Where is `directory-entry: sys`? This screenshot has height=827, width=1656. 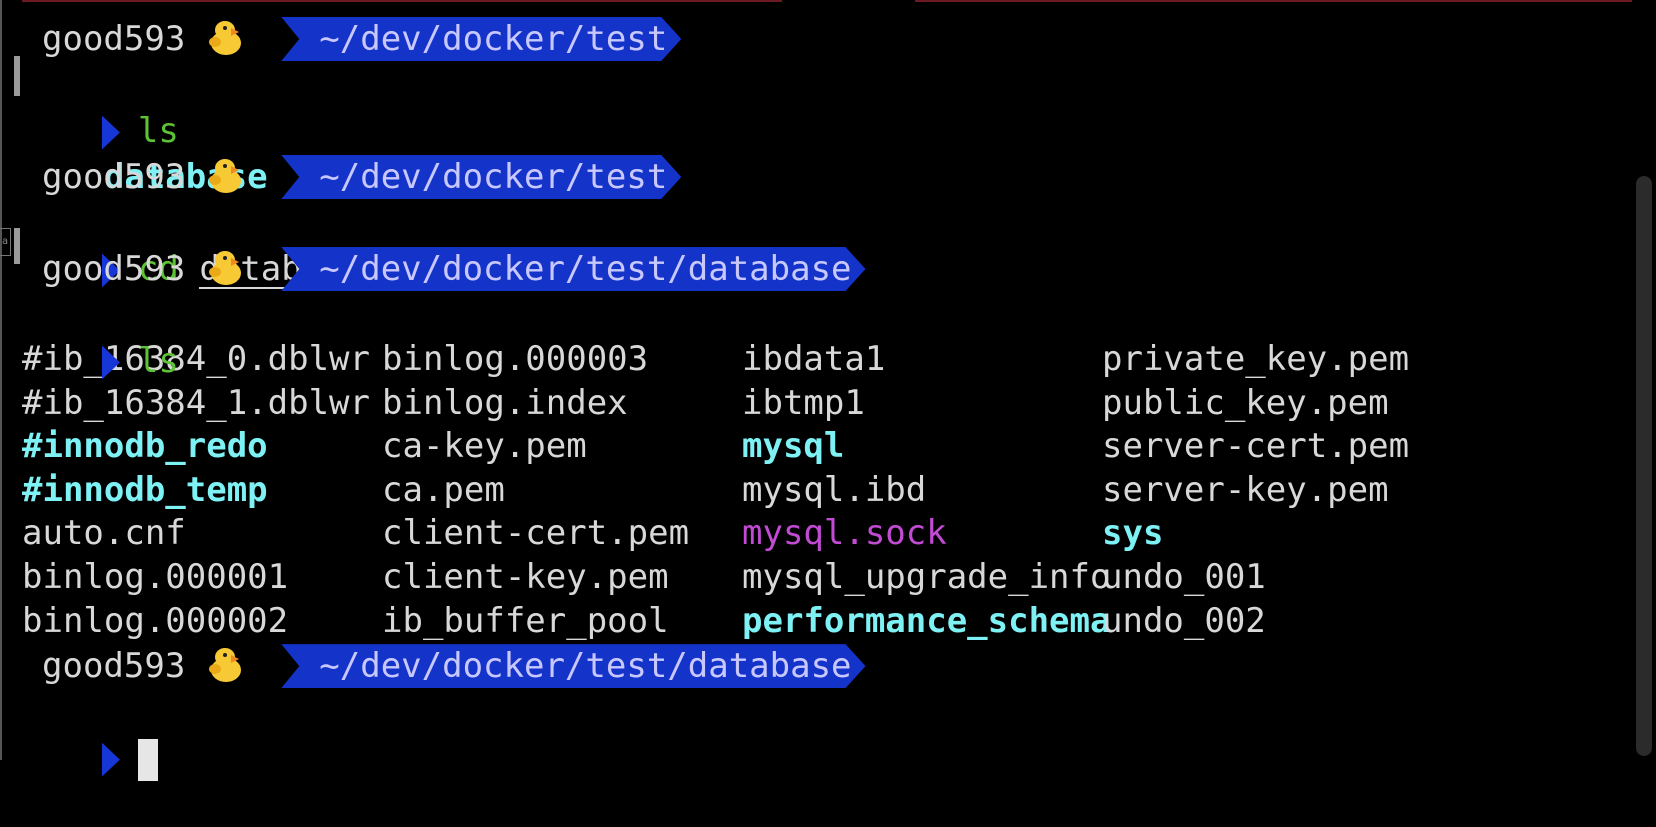
directory-entry: sys is located at coordinates (1133, 533).